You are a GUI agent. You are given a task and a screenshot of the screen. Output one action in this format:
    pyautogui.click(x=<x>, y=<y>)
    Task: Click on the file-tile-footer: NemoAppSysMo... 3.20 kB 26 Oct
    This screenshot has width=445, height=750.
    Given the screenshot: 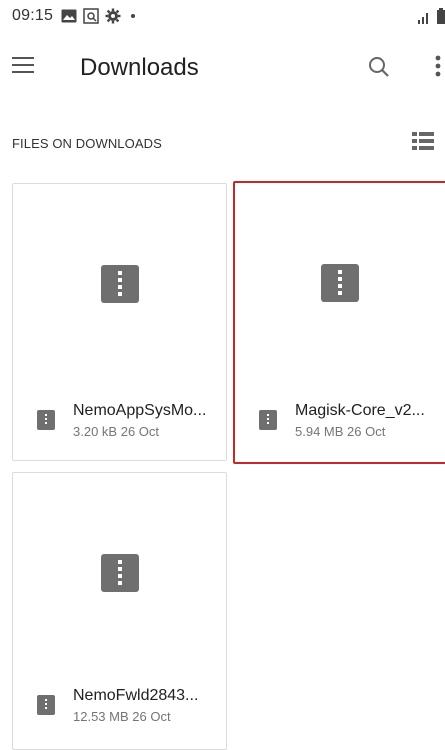 What is the action you would take?
    pyautogui.click(x=119, y=425)
    